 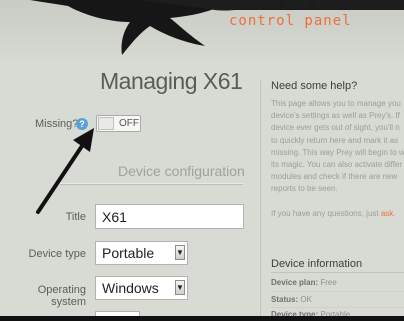 I want to click on device-info-divider, so click(x=337, y=272).